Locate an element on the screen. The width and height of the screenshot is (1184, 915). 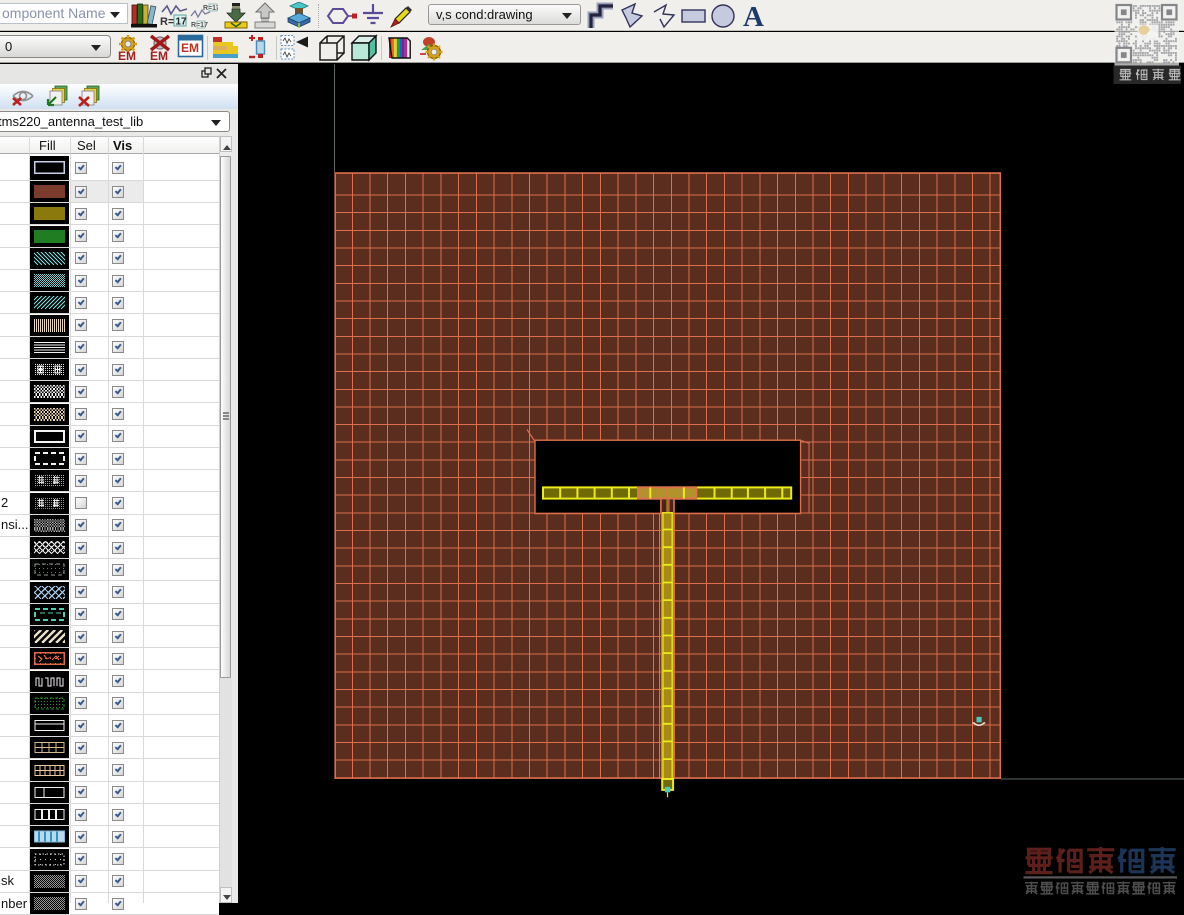
svg-text: 17 is located at coordinates (182, 22).